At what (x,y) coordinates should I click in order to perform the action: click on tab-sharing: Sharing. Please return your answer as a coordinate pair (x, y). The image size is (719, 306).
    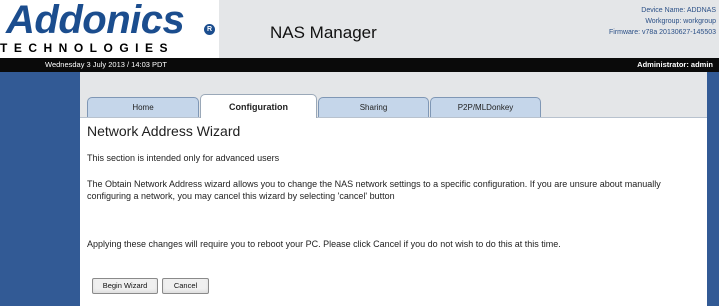
    Looking at the image, I should click on (373, 107).